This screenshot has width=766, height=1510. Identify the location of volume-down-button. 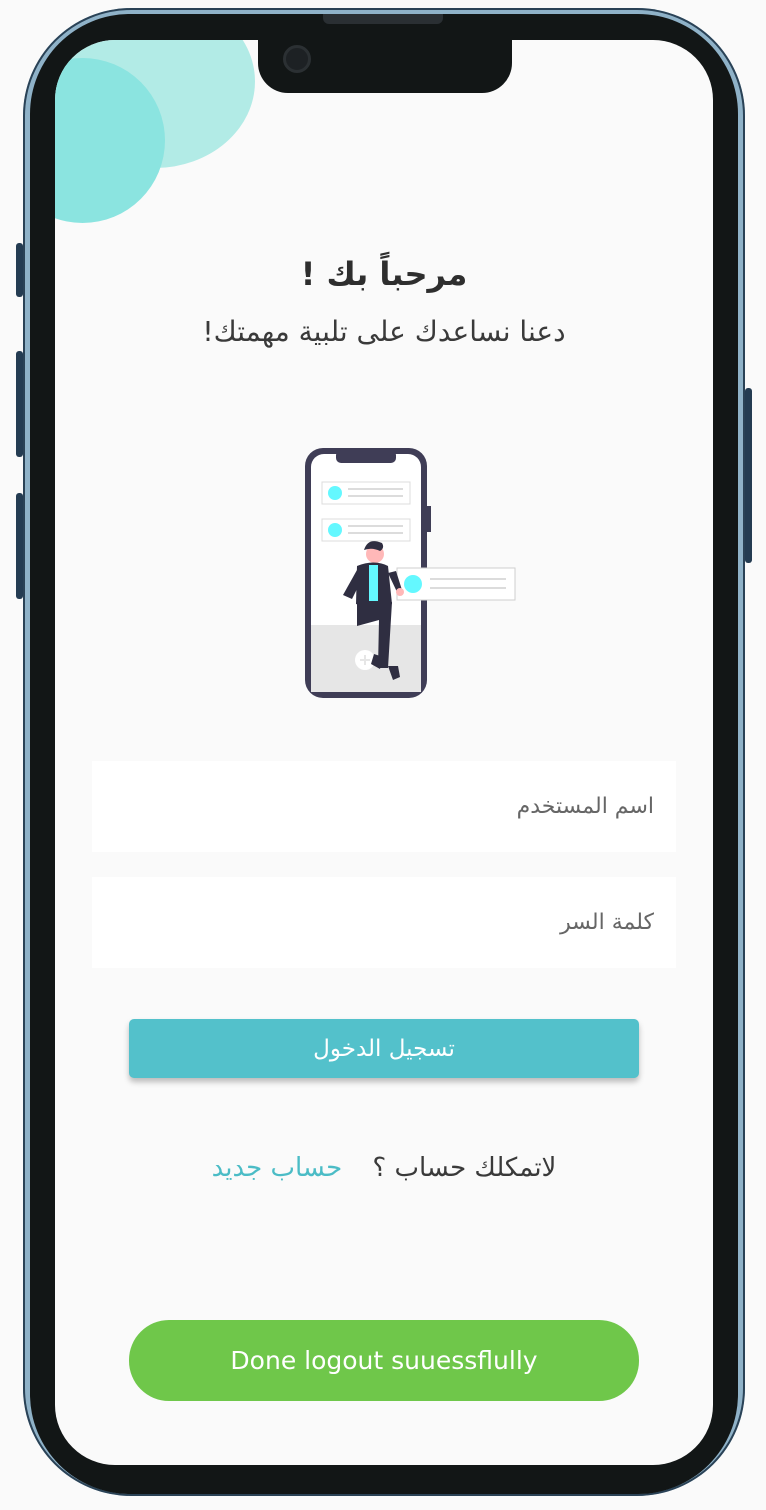
(19, 546).